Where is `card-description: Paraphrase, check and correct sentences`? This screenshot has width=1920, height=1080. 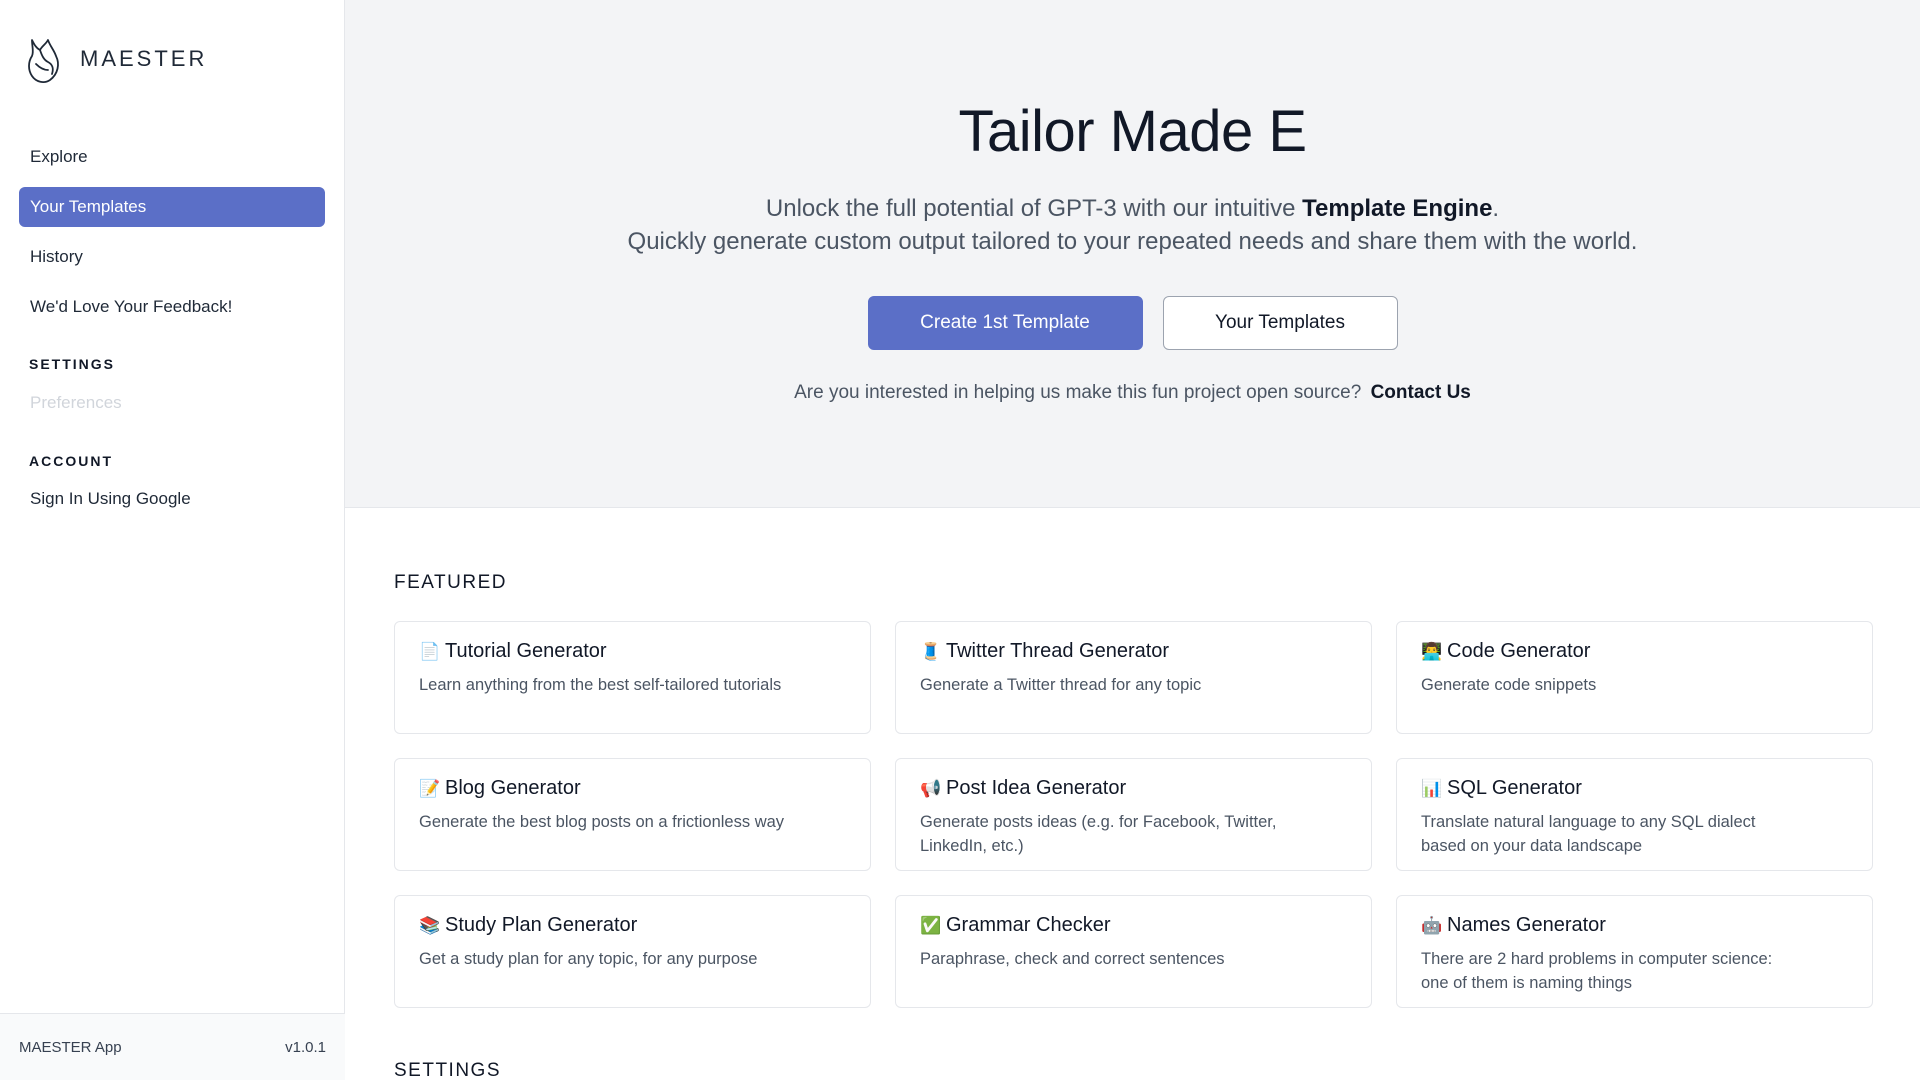
card-description: Paraphrase, check and correct sentences is located at coordinates (1072, 959).